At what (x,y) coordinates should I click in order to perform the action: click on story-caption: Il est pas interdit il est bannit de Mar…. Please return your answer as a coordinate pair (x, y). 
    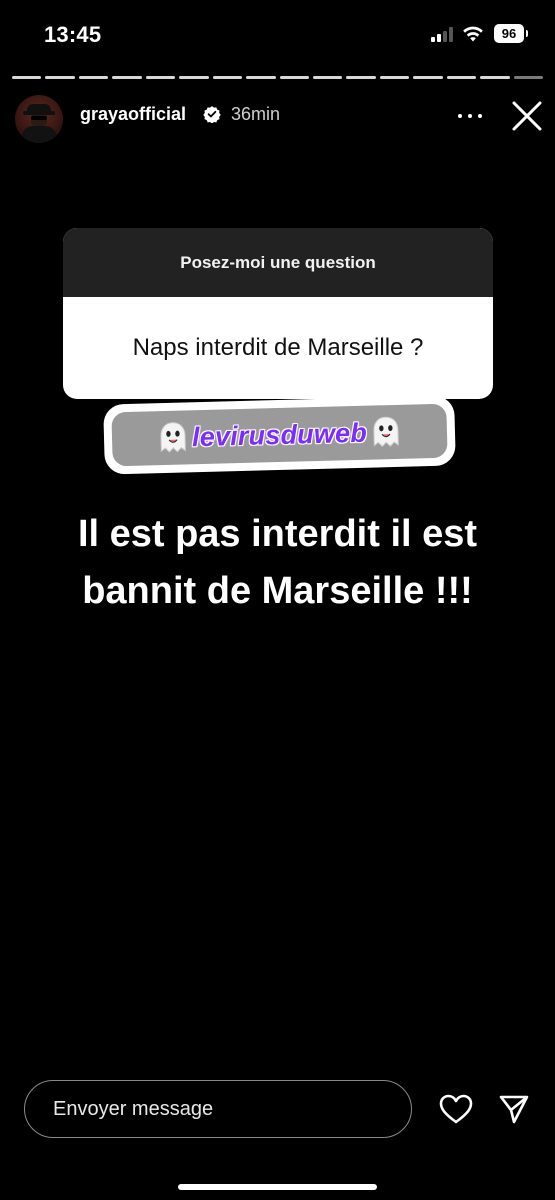
    Looking at the image, I should click on (277, 563).